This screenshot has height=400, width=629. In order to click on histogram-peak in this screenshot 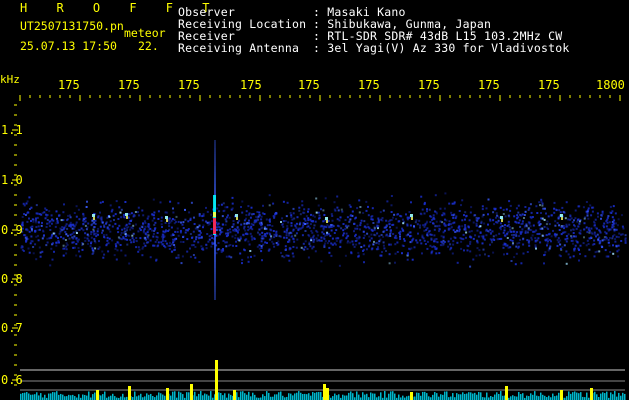, I will do `click(561, 395)`.